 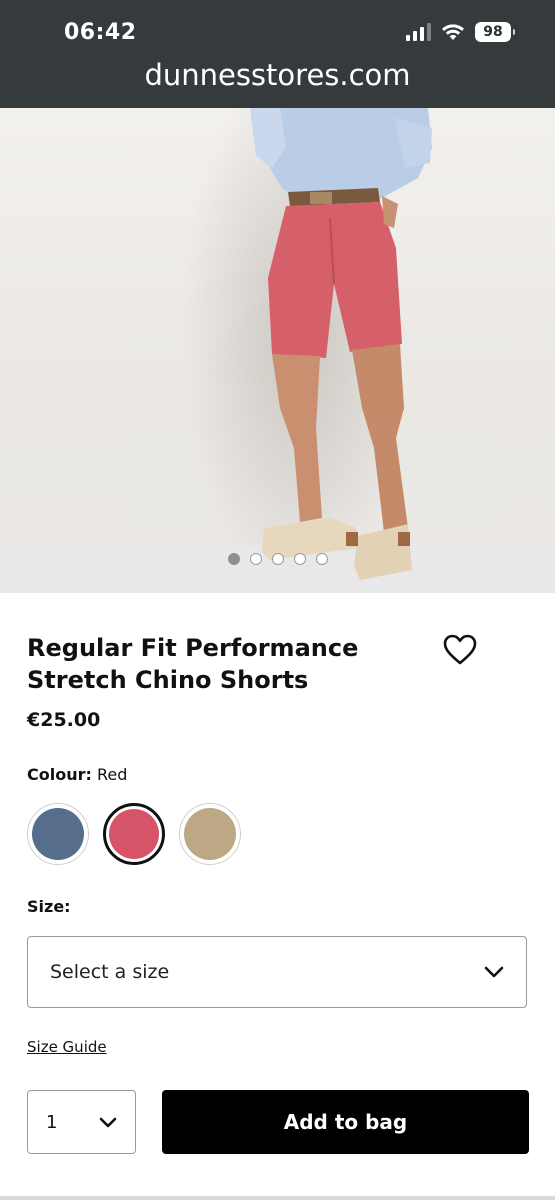 What do you see at coordinates (49, 906) in the screenshot?
I see `size-label: Size:` at bounding box center [49, 906].